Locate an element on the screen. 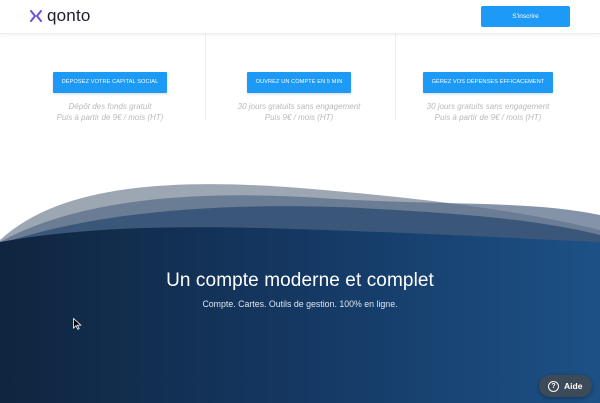 This screenshot has width=600, height=403. help-label: Aide is located at coordinates (573, 386).